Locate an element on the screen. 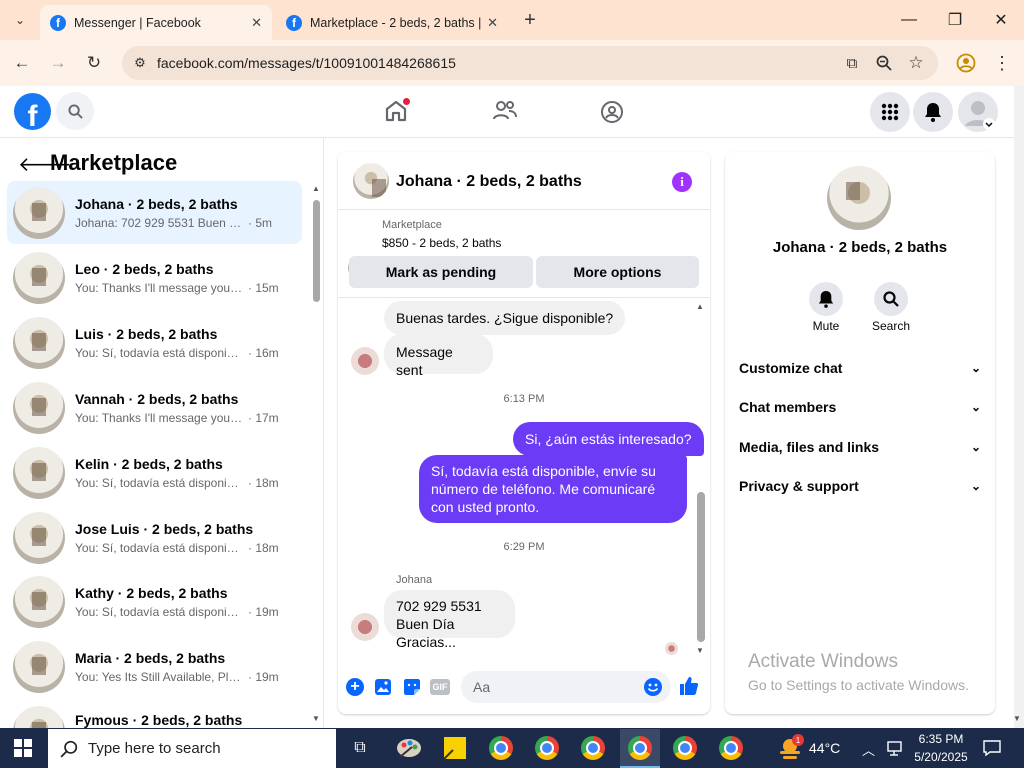  zoom-icon is located at coordinates (884, 63).